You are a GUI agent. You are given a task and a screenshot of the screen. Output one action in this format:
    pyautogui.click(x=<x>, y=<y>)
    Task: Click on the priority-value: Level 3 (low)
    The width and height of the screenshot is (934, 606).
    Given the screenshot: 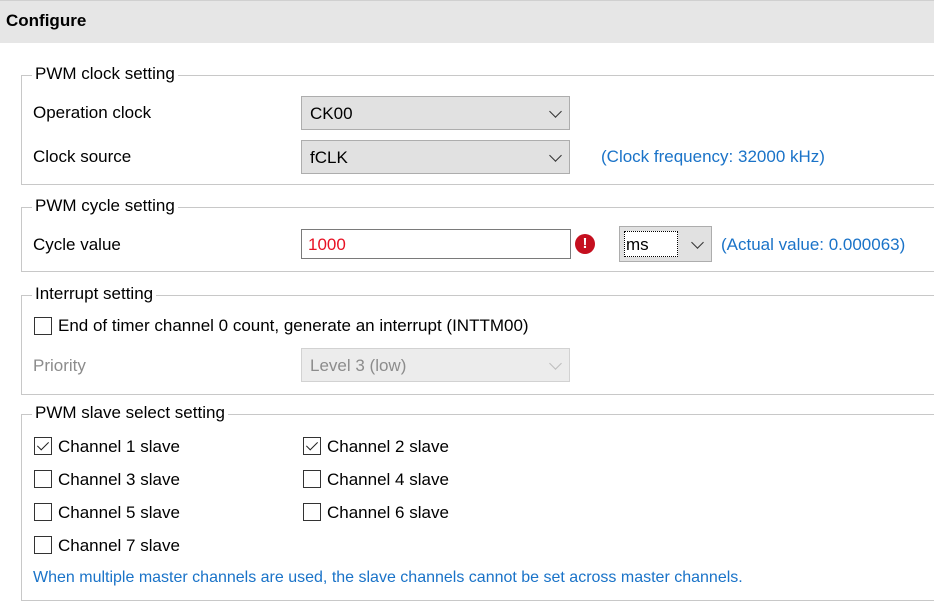 What is the action you would take?
    pyautogui.click(x=358, y=365)
    